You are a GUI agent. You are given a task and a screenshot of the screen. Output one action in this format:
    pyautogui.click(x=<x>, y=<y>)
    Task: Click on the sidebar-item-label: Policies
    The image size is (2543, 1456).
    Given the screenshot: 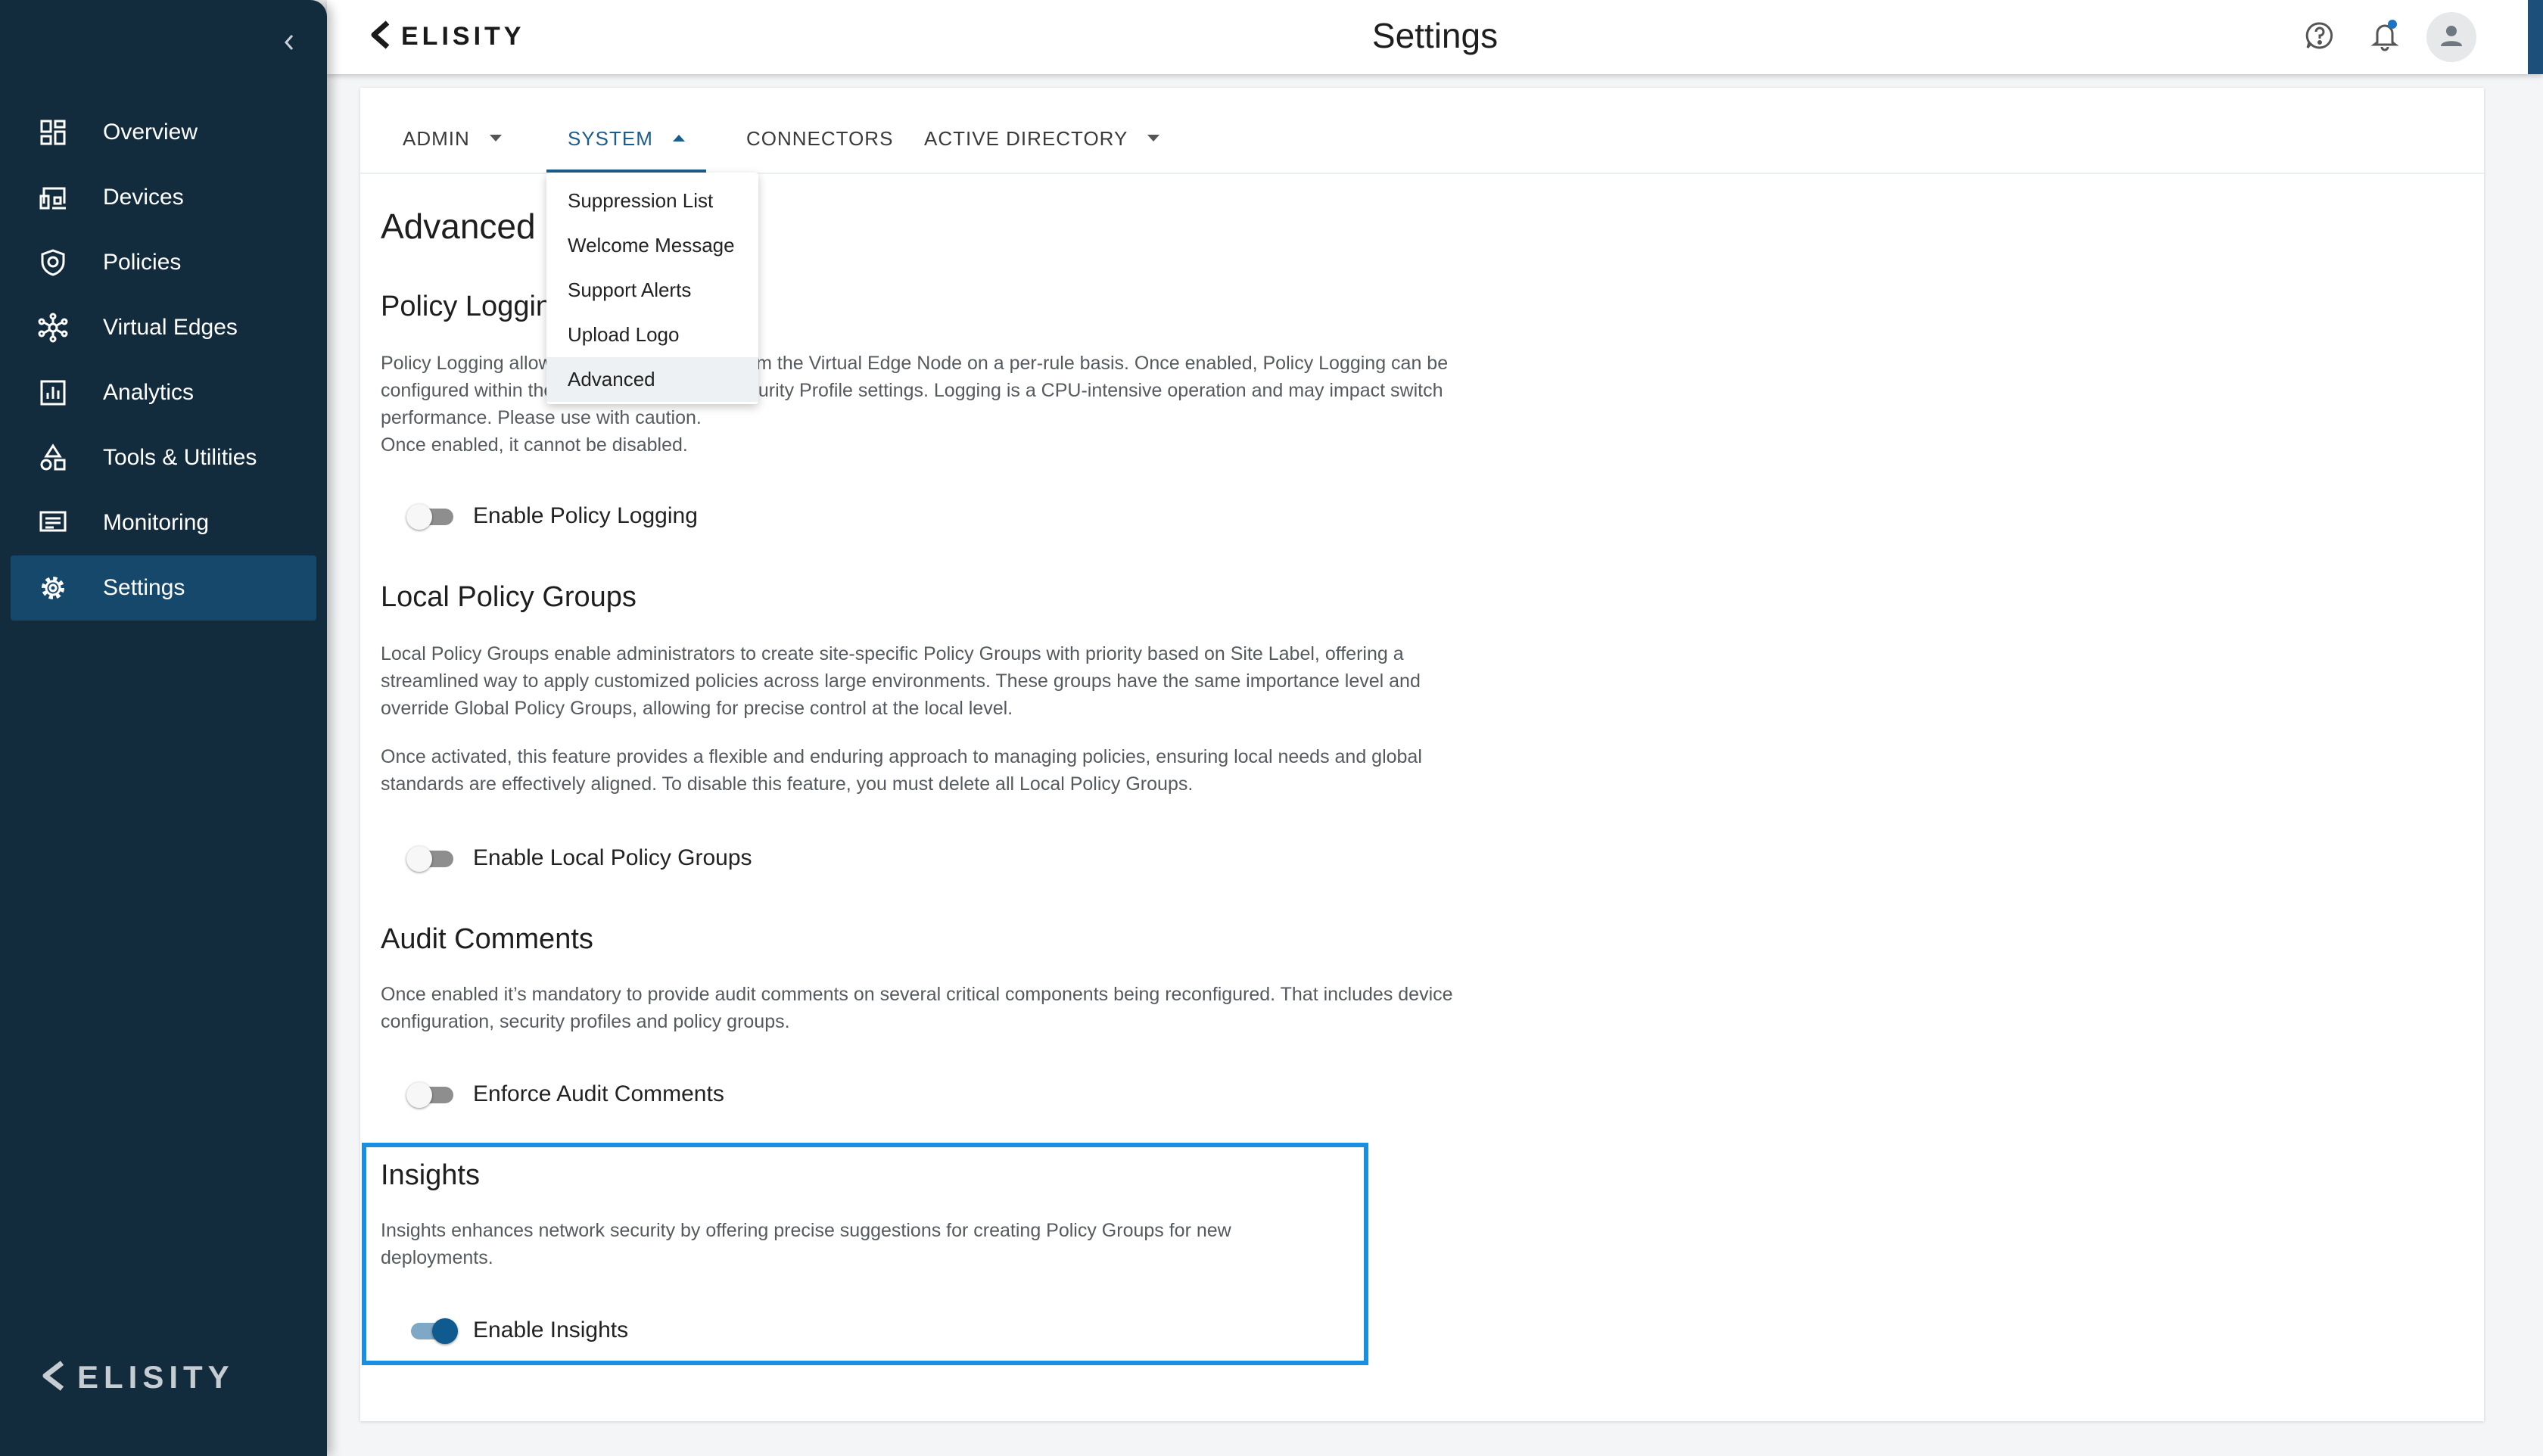 What is the action you would take?
    pyautogui.click(x=142, y=262)
    